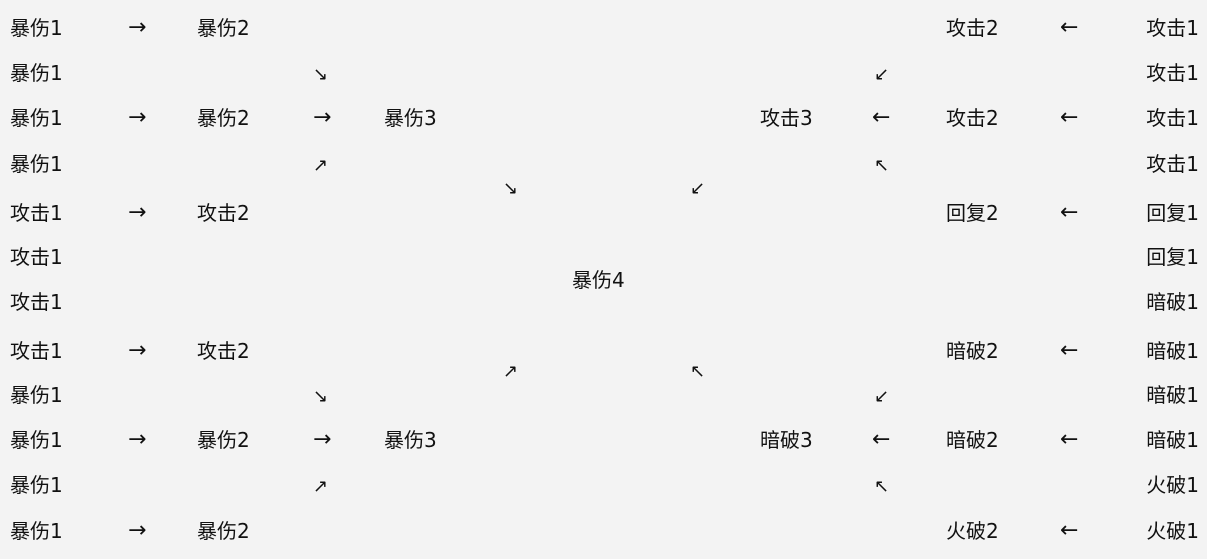  Describe the element at coordinates (1172, 73) in the screenshot. I see `node-right-r2-leaf: 攻击1` at that location.